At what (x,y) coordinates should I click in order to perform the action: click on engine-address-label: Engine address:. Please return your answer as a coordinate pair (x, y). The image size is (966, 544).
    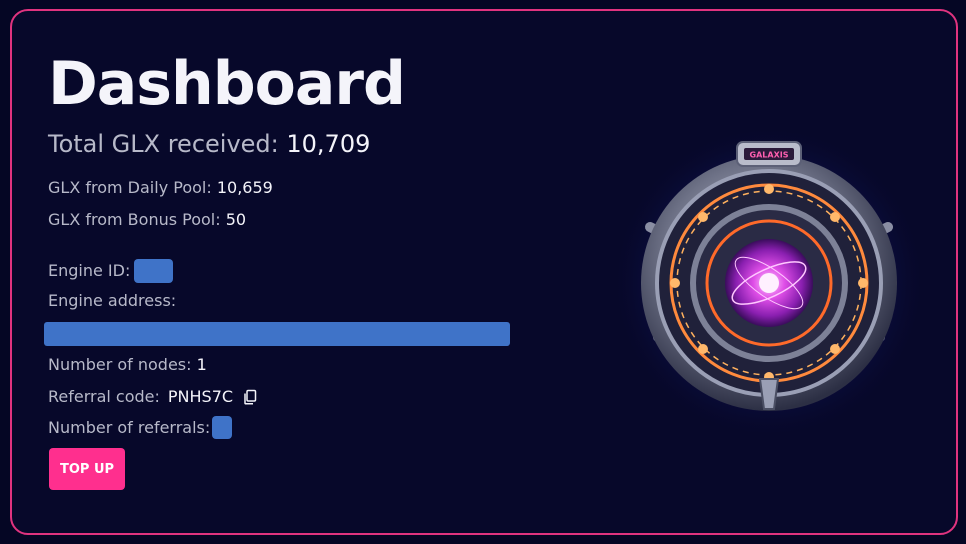
    Looking at the image, I should click on (112, 300).